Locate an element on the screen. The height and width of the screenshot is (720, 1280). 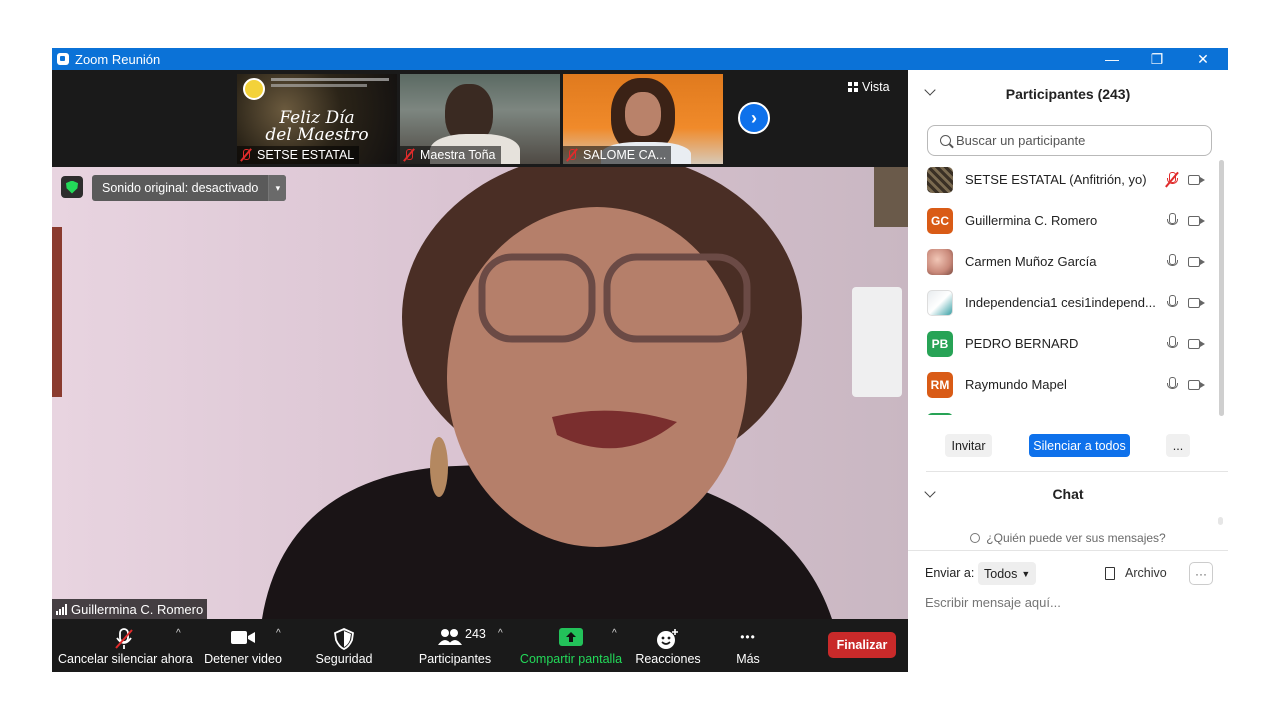
participant-row: PB PEDRO BERNARD is located at coordinates (1063, 344).